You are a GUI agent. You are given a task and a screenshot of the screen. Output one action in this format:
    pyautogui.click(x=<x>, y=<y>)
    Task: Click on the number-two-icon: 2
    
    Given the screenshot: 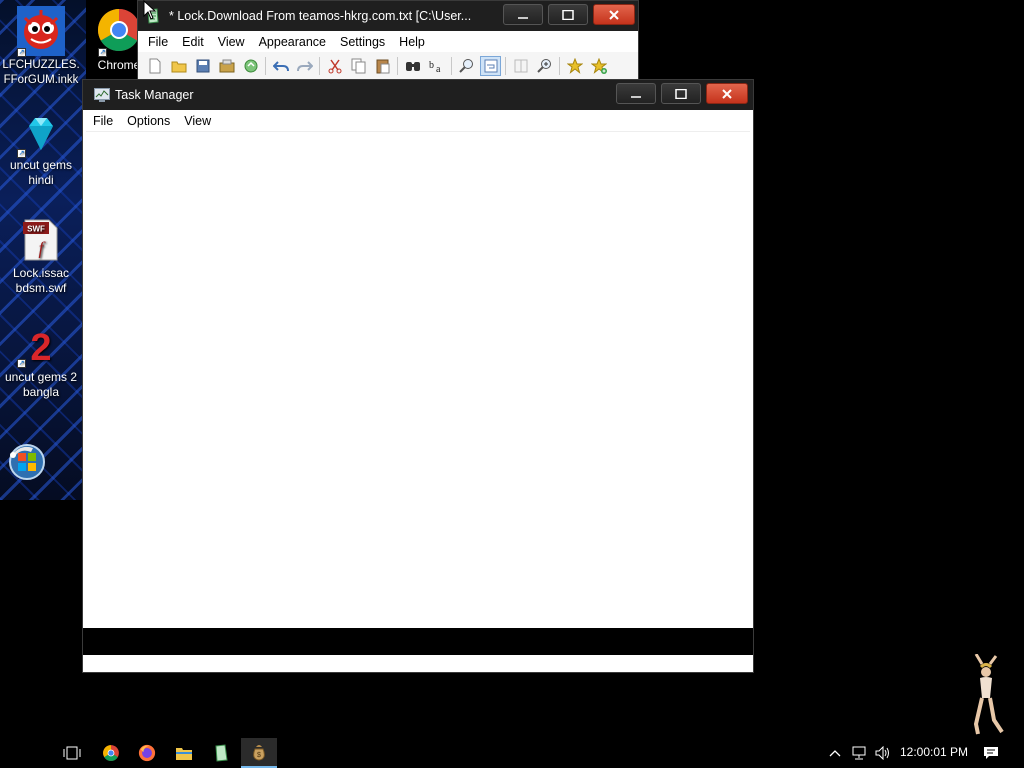 What is the action you would take?
    pyautogui.click(x=40, y=346)
    